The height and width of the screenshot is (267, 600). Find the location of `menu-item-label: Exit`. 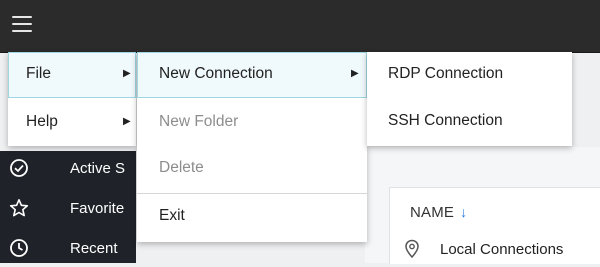

menu-item-label: Exit is located at coordinates (172, 215).